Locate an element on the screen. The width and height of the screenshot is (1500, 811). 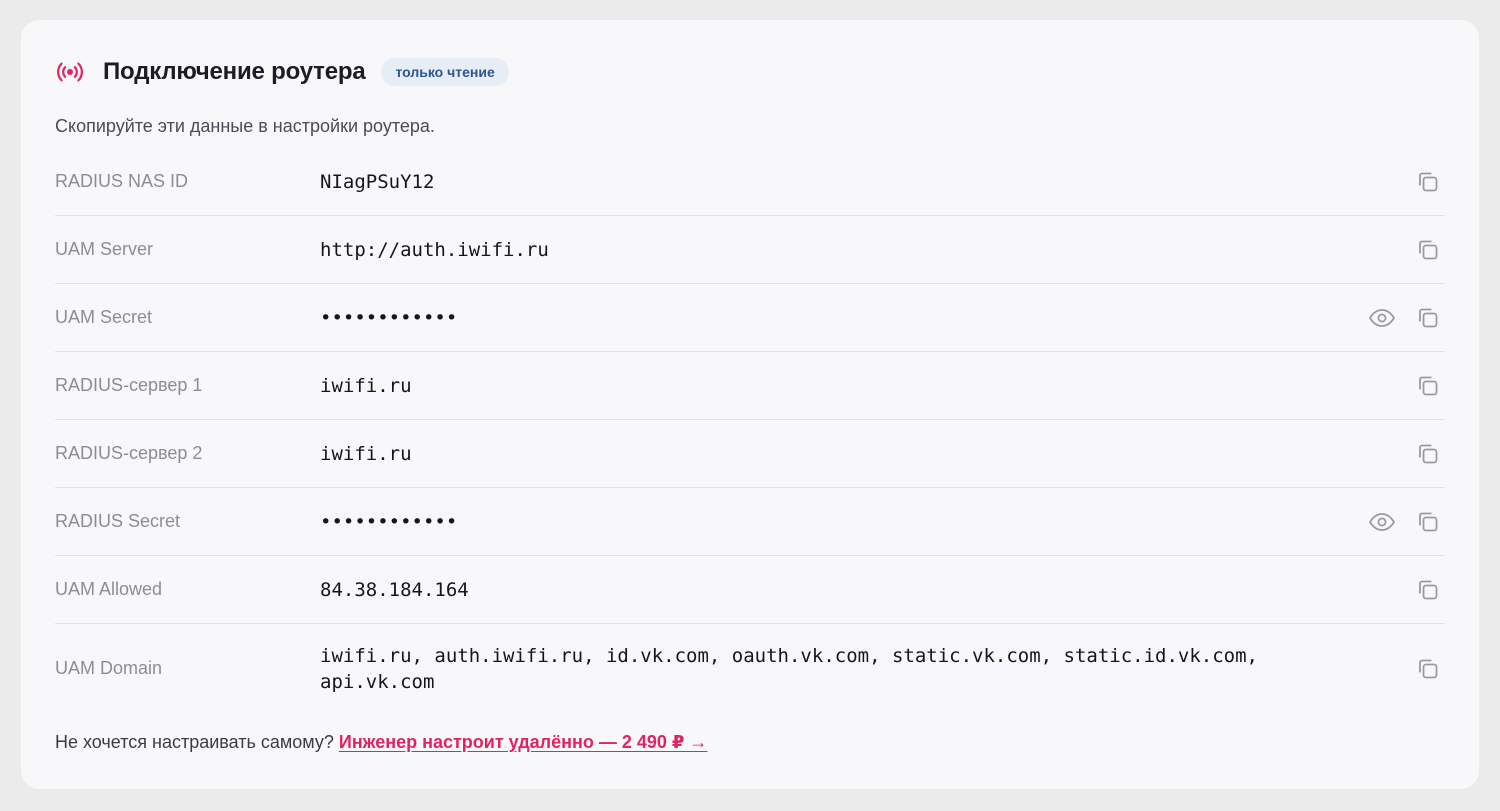
setting-label: UAM Server is located at coordinates (104, 249).